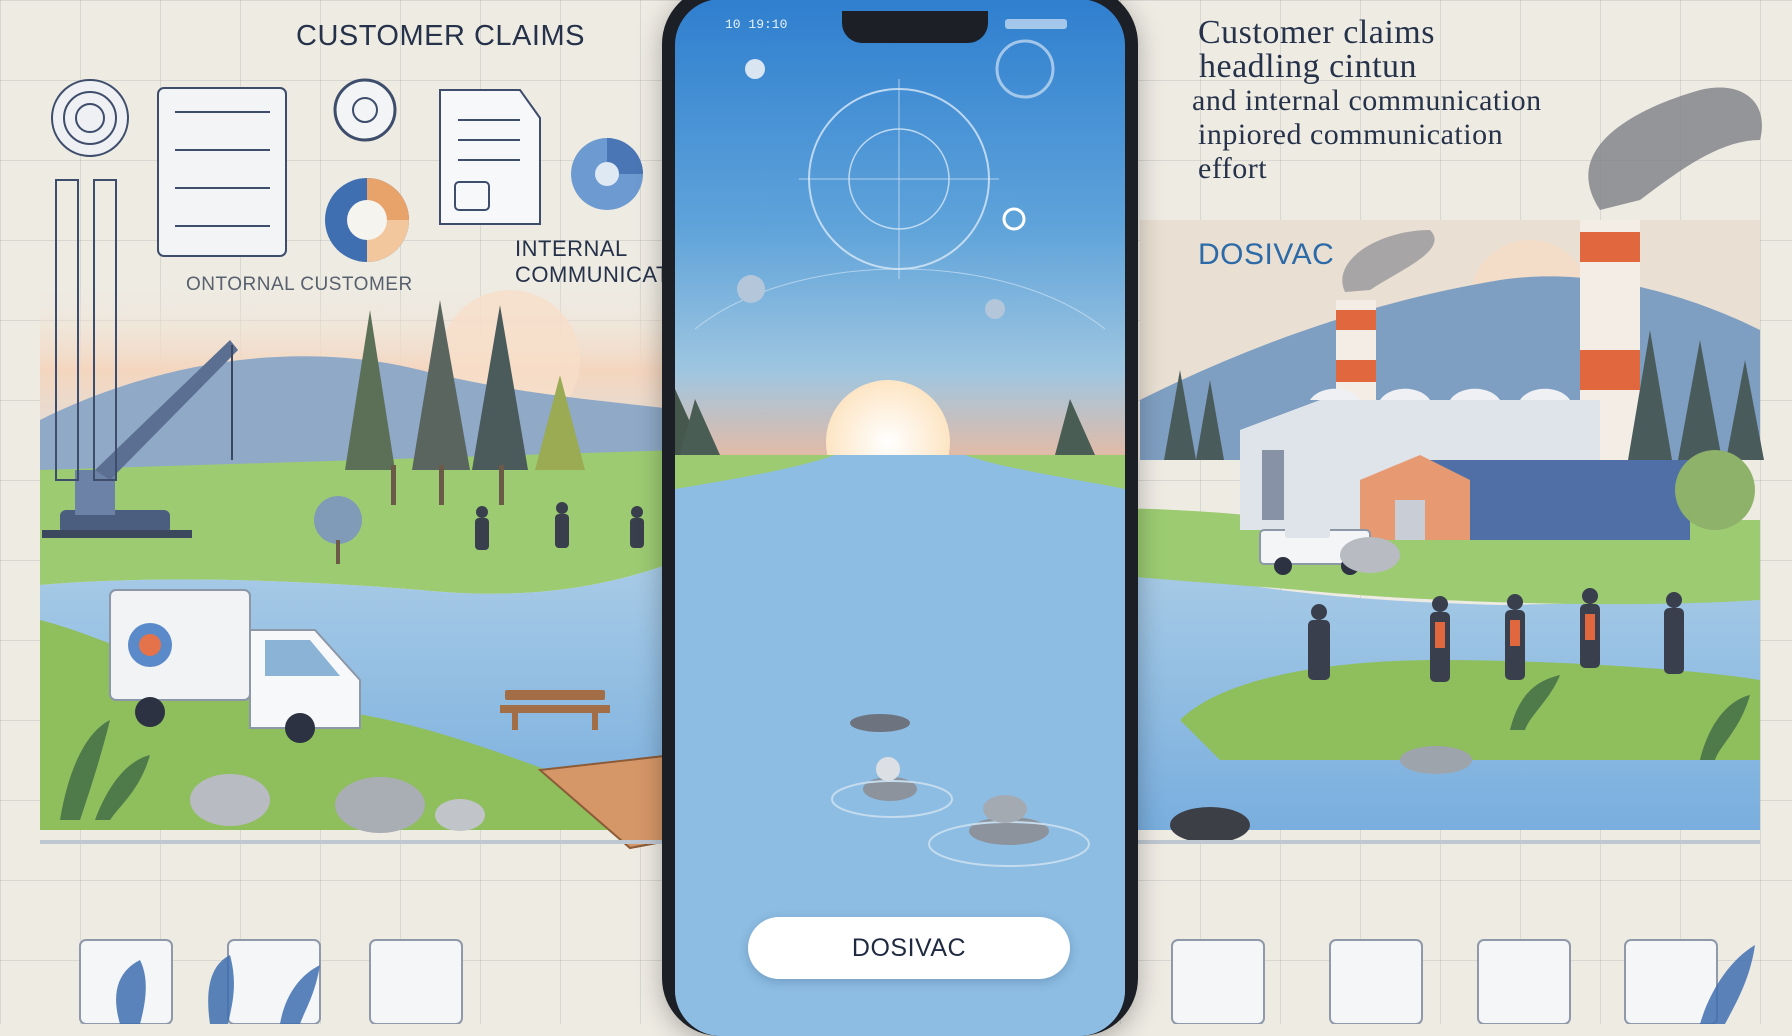 Image resolution: width=1792 pixels, height=1036 pixels. What do you see at coordinates (1266, 254) in the screenshot?
I see `brand-label: DOSIVAC` at bounding box center [1266, 254].